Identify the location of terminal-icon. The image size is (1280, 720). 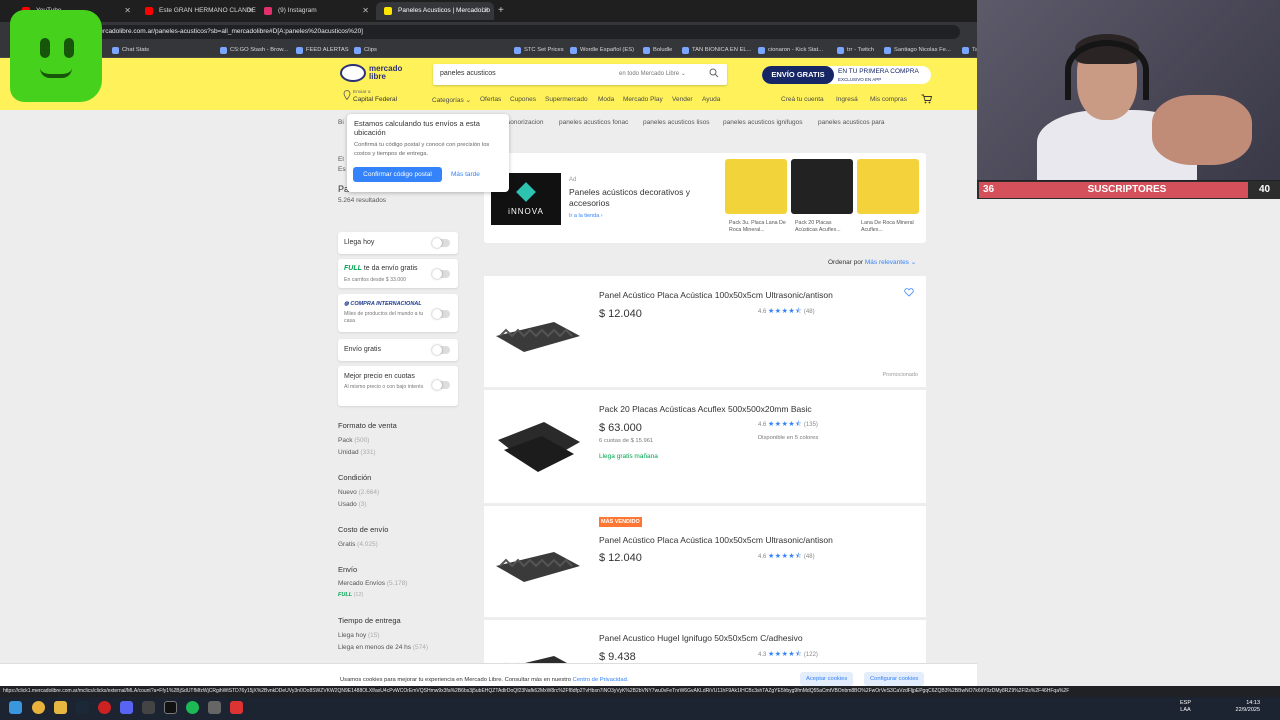
(170, 707).